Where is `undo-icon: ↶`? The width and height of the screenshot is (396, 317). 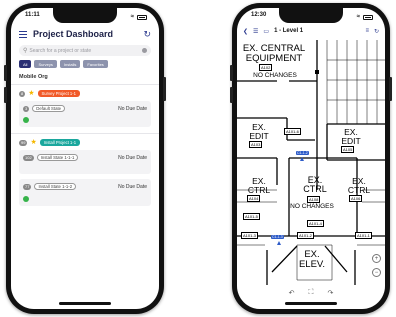
undo-icon: ↶ is located at coordinates (292, 293).